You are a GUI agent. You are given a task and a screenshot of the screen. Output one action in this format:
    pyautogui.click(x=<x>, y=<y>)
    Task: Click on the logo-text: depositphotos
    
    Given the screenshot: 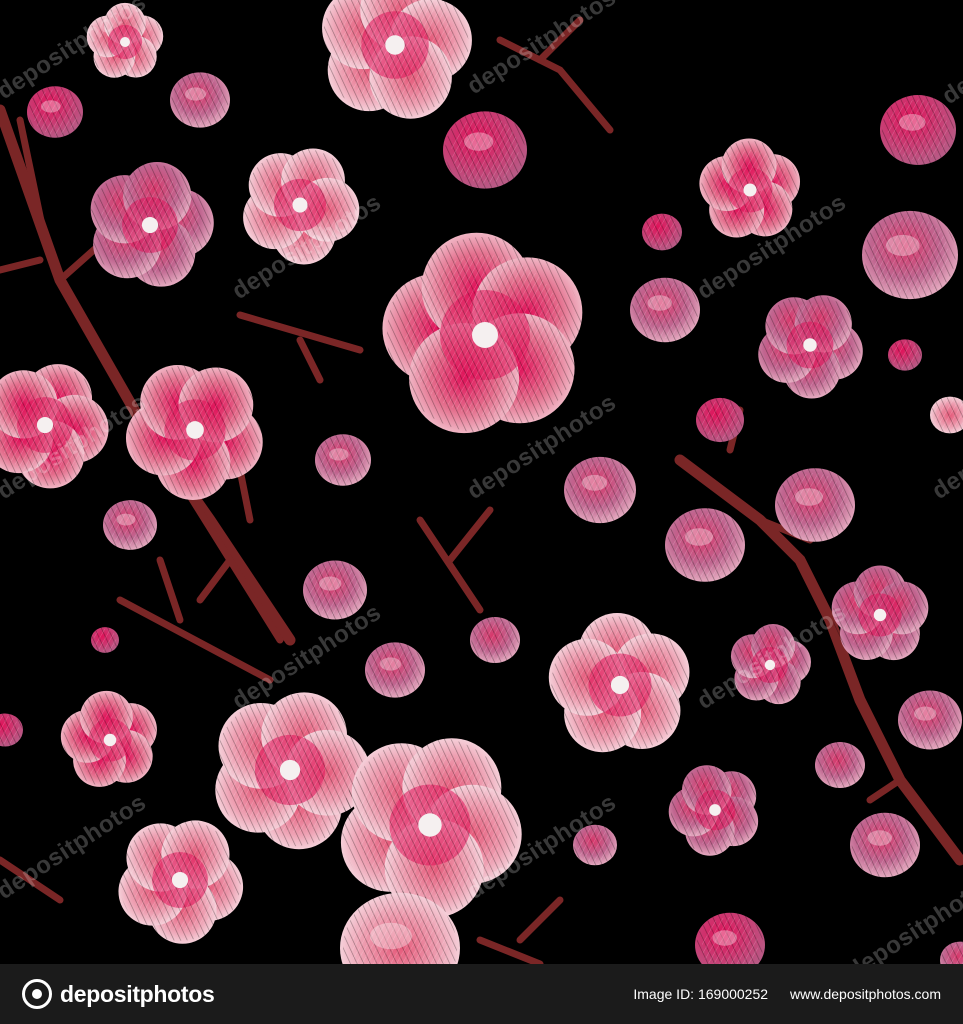 What is the action you would take?
    pyautogui.click(x=137, y=993)
    